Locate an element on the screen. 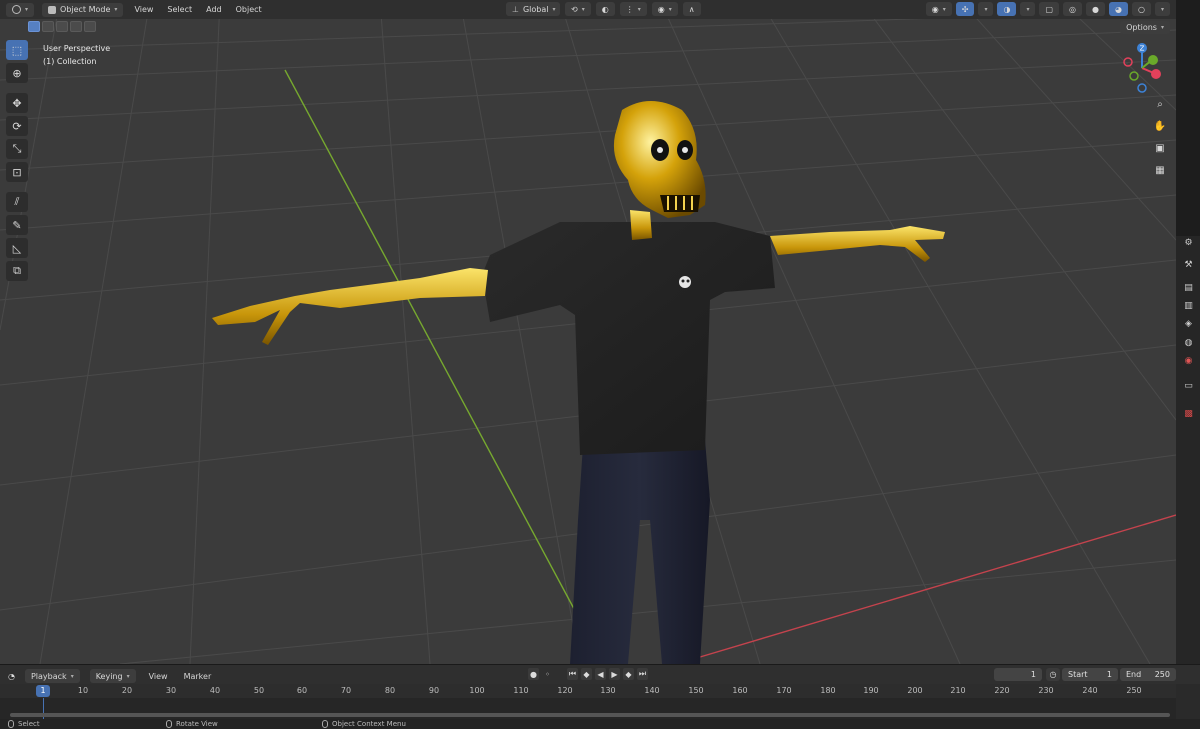 This screenshot has height=729, width=1200. output-tab: ▤ is located at coordinates (1188, 287).